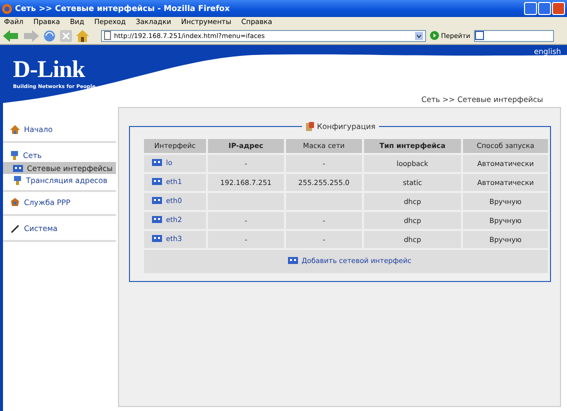 The height and width of the screenshot is (411, 567). What do you see at coordinates (123, 8) in the screenshot?
I see `window-title: Сеть >> Сетевые интерфейсы - Mozilla Firefox` at bounding box center [123, 8].